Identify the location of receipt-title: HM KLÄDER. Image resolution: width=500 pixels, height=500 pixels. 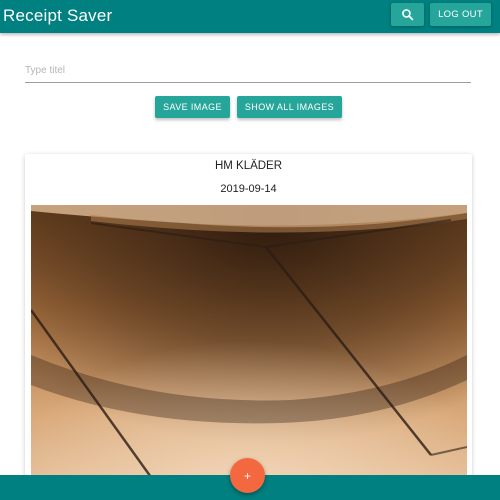
(248, 166).